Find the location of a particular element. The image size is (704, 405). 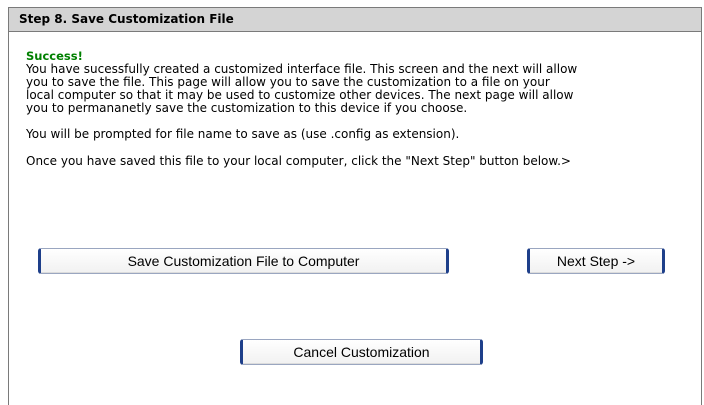

panel-title: Step 8. Save Customization File is located at coordinates (355, 20).